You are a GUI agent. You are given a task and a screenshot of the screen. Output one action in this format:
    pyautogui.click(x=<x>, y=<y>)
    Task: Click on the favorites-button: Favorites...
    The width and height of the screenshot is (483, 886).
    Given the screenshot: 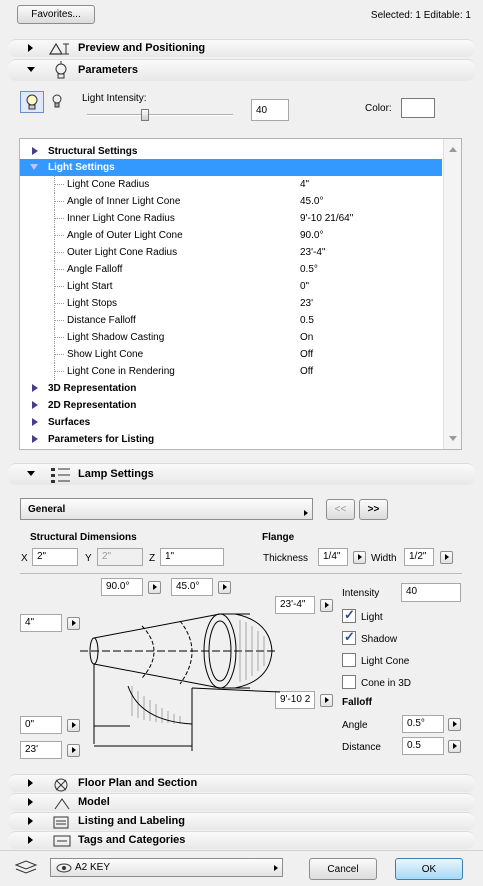 What is the action you would take?
    pyautogui.click(x=56, y=14)
    